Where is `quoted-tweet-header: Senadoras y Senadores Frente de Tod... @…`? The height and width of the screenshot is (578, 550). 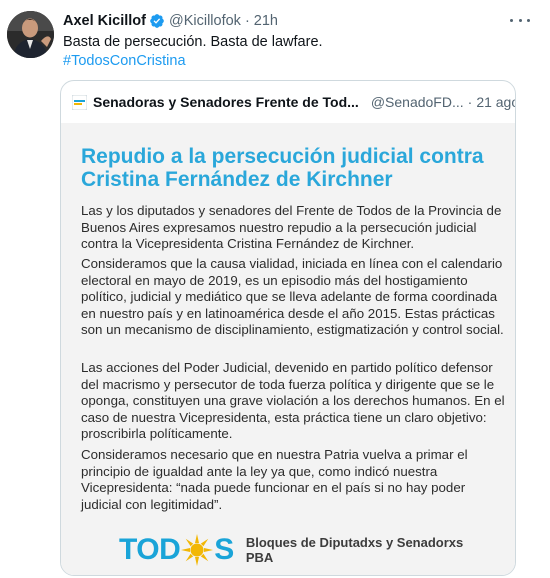
quoted-tweet-header: Senadoras y Senadores Frente de Tod... @… is located at coordinates (293, 102).